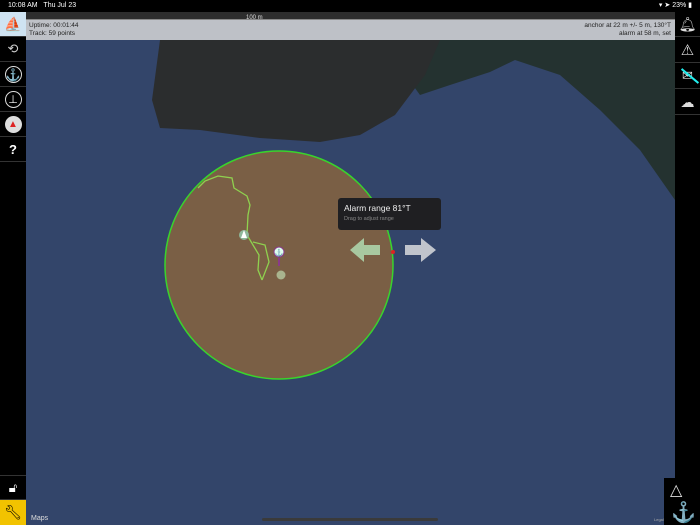  I want to click on track-button: ⟲, so click(13, 49).